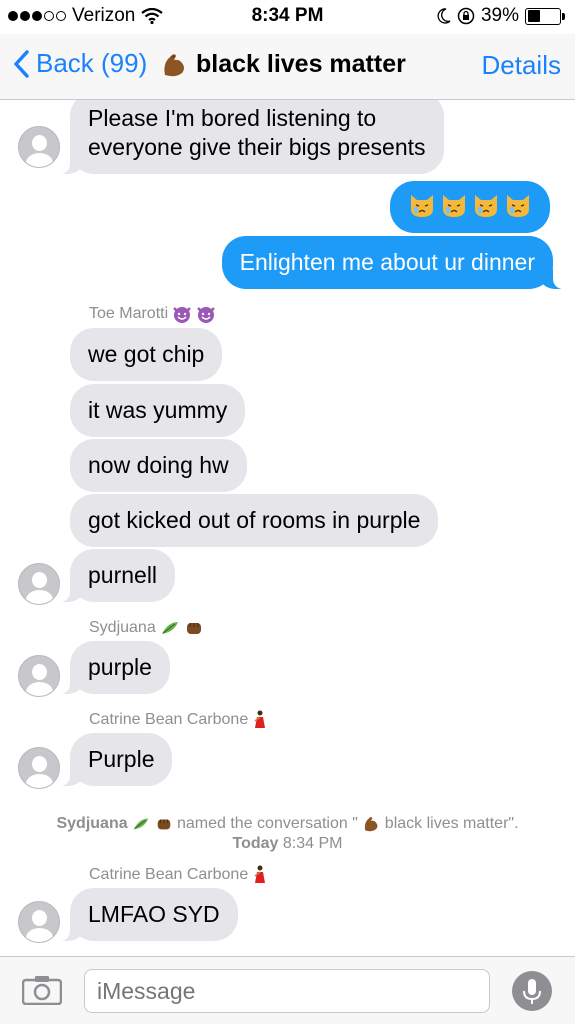 The image size is (575, 1024). I want to click on message-bubble: we got chip, so click(146, 354).